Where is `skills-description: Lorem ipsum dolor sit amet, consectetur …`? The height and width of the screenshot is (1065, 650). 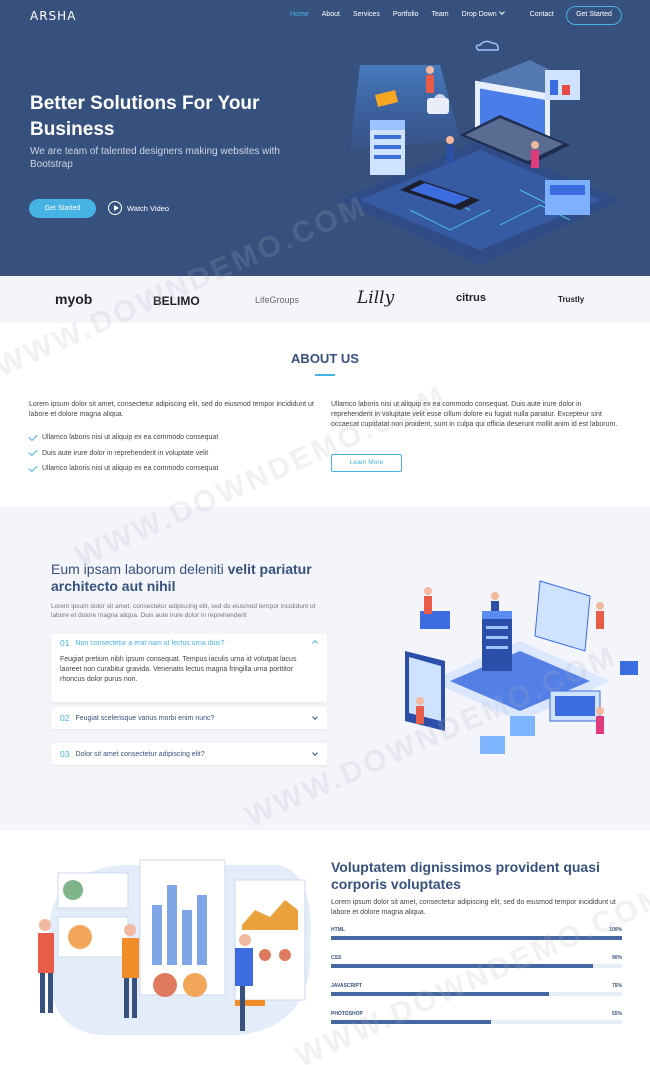 skills-description: Lorem ipsum dolor sit amet, consectetur … is located at coordinates (473, 907).